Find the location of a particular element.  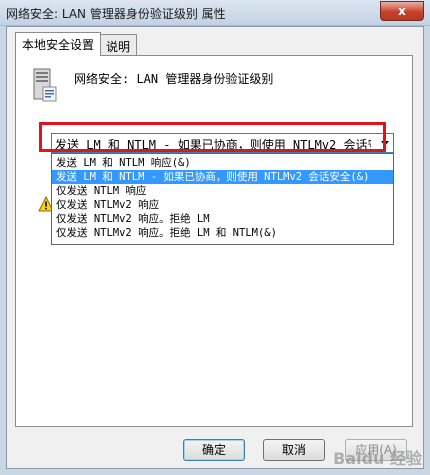

tab-label: 说明 is located at coordinates (118, 47).